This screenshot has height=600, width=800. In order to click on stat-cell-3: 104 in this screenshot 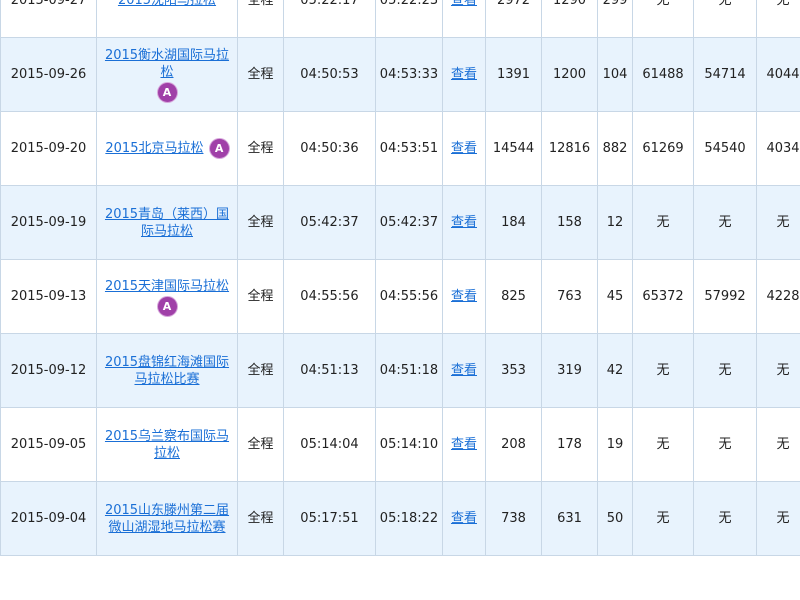, I will do `click(615, 74)`.